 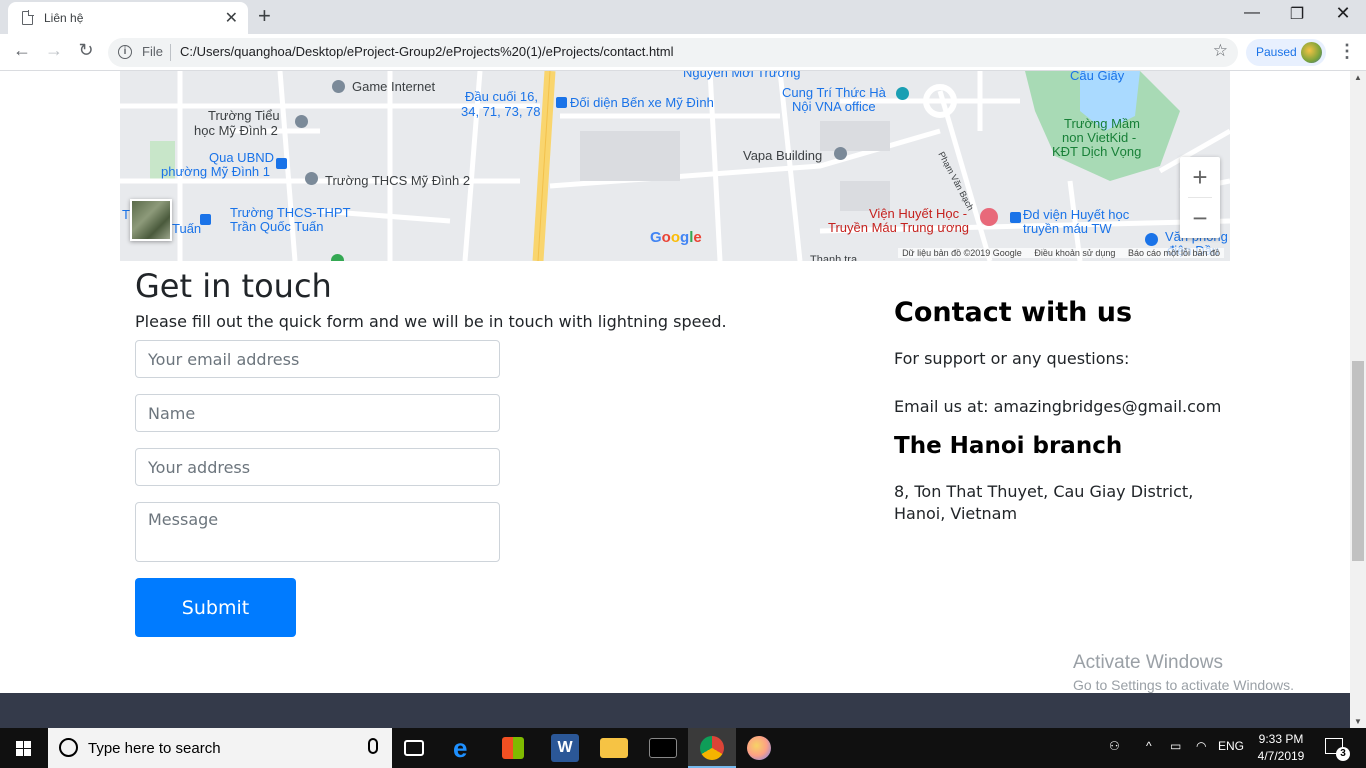 What do you see at coordinates (394, 86) in the screenshot?
I see `map-label: Game Internet` at bounding box center [394, 86].